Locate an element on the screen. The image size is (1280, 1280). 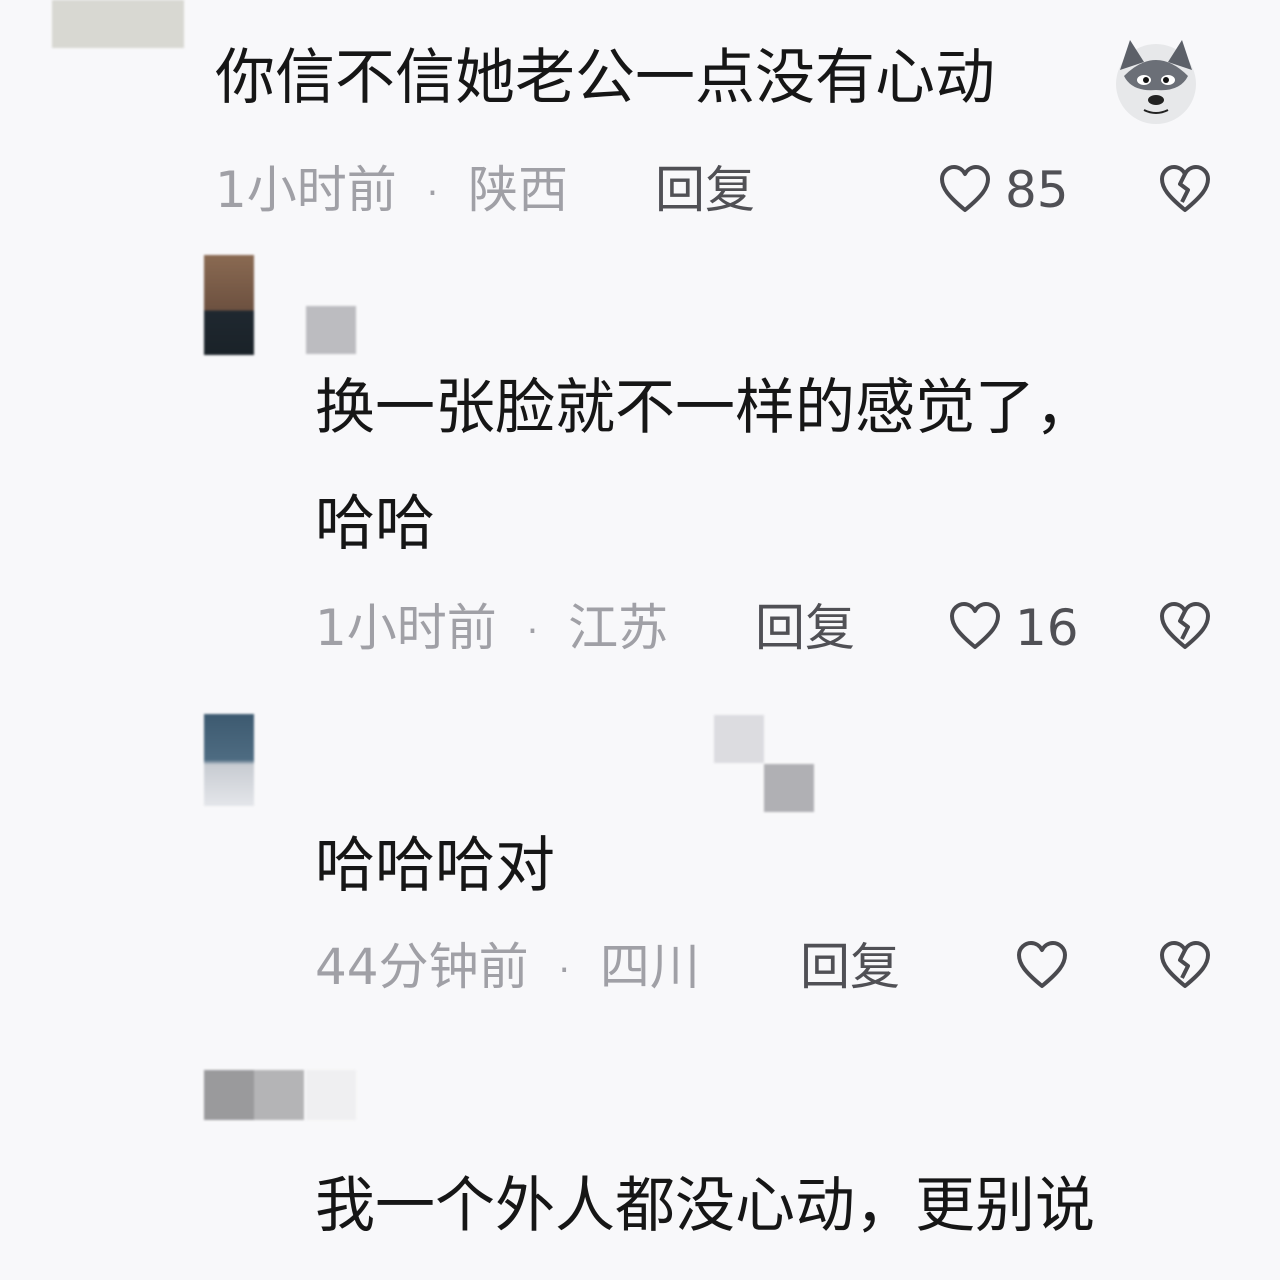
like-count: 16 is located at coordinates (1047, 628).